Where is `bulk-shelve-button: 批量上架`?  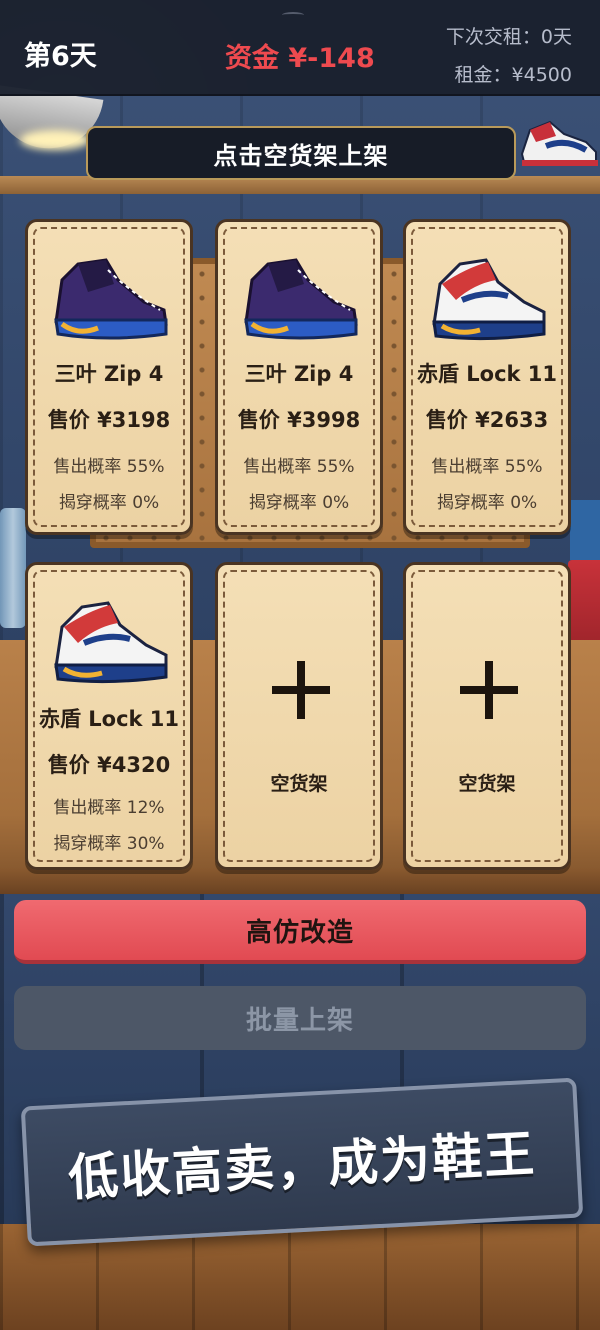
bulk-shelve-button: 批量上架 is located at coordinates (300, 1018).